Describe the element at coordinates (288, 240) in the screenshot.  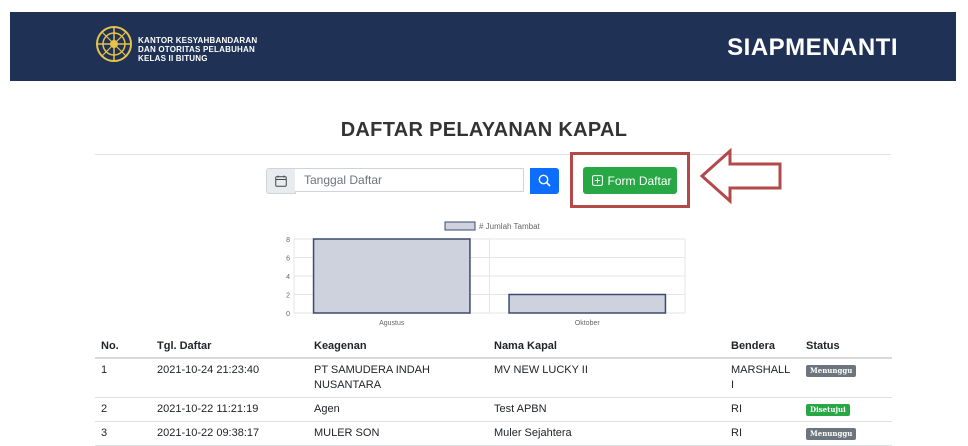
I see `y-tick-label: 8` at that location.